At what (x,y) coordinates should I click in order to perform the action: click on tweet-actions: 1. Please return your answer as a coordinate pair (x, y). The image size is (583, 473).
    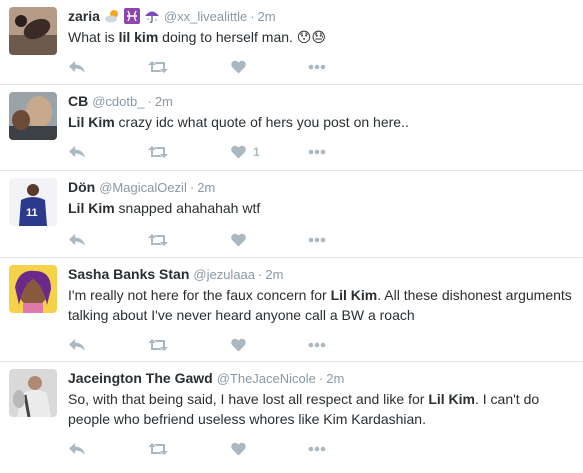
    Looking at the image, I should click on (325, 152).